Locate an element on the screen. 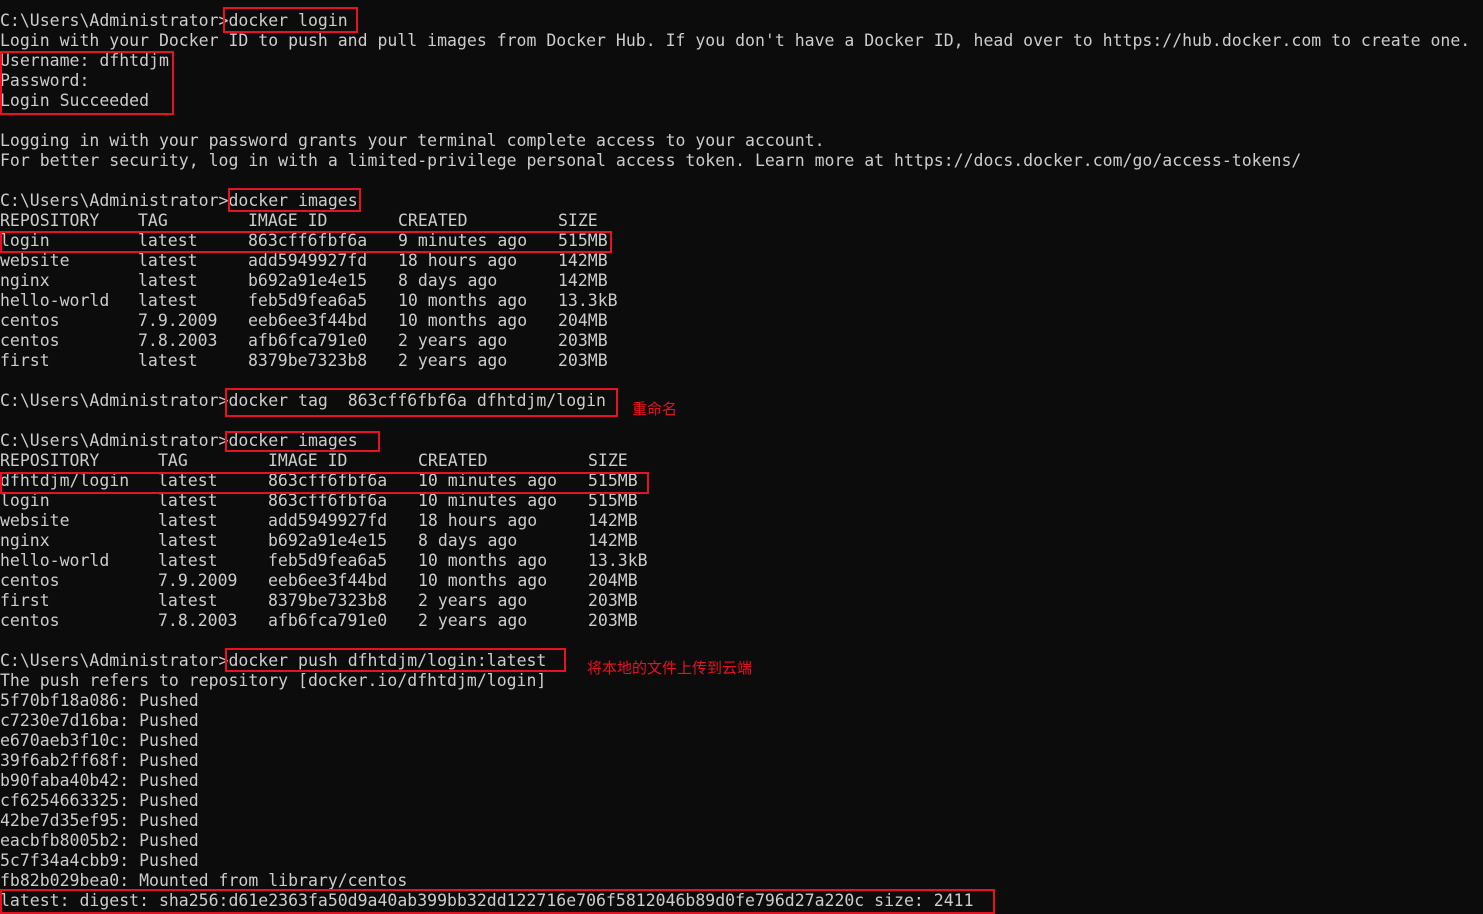 This screenshot has width=1483, height=914. table-cell: 8379be7323b8 is located at coordinates (308, 360).